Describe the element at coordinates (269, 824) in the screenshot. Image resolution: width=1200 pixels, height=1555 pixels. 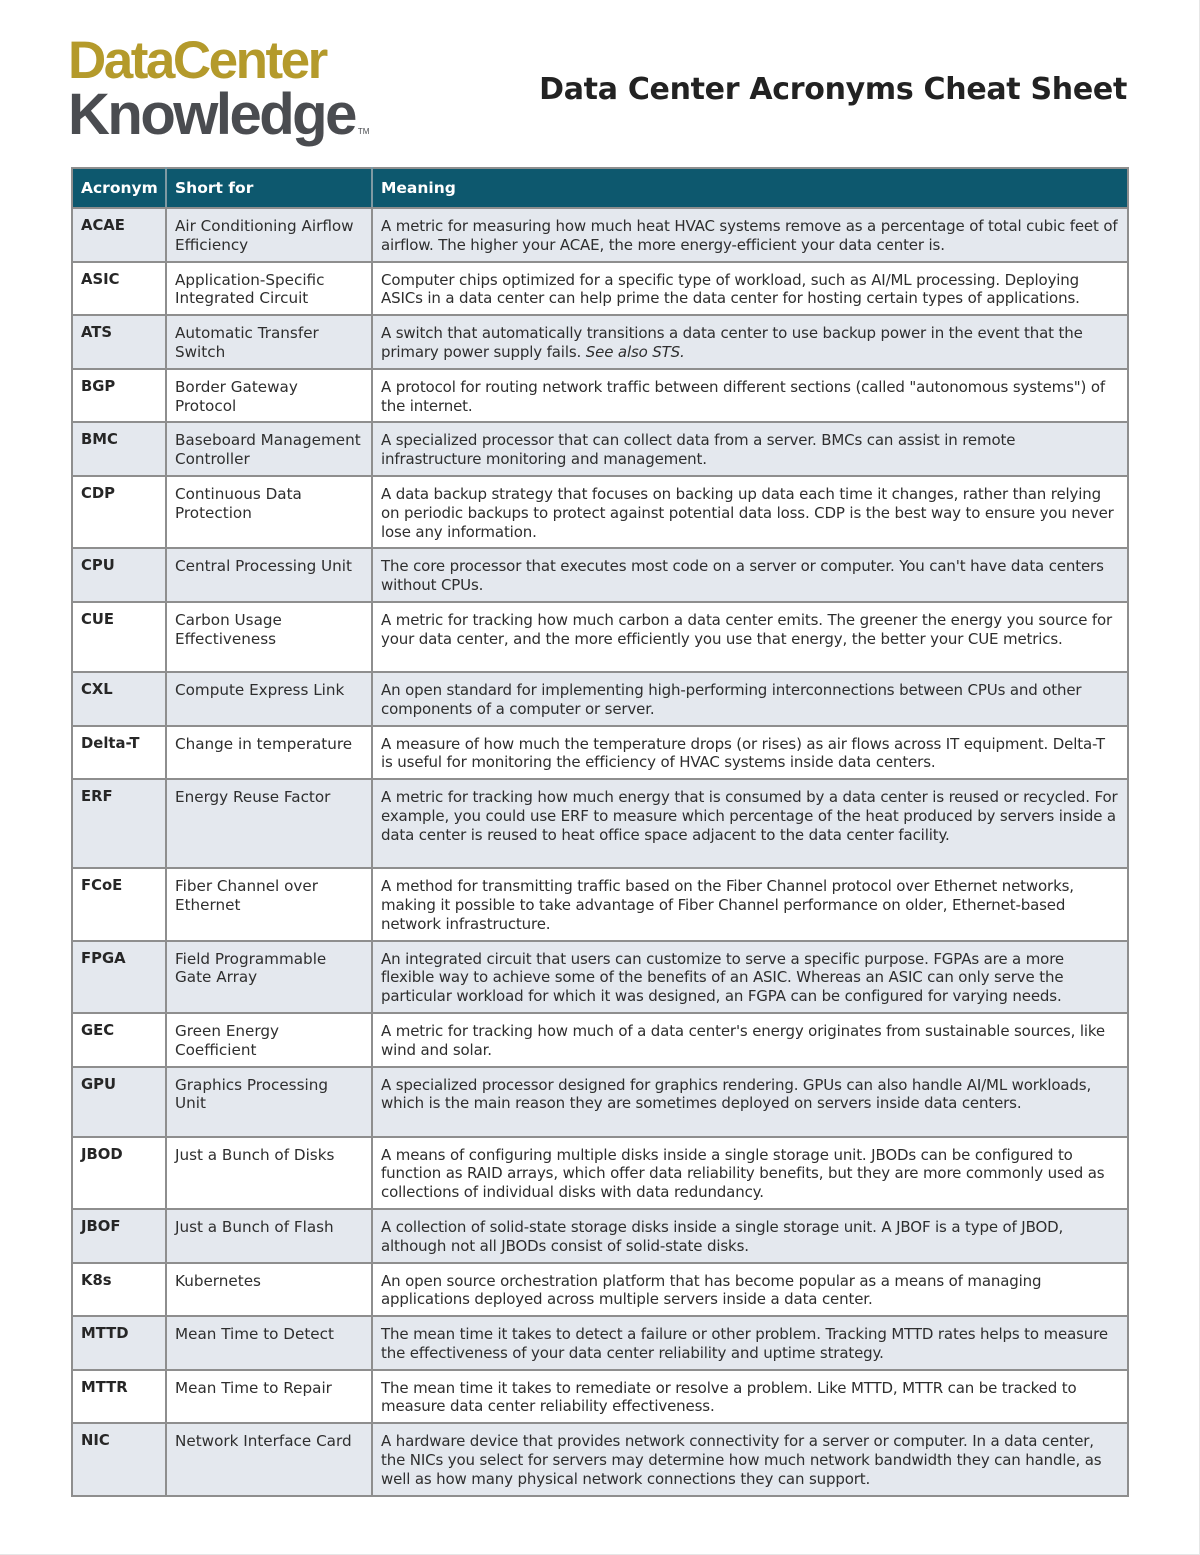
I see `short-for-cell: Energy Reuse Factor` at that location.